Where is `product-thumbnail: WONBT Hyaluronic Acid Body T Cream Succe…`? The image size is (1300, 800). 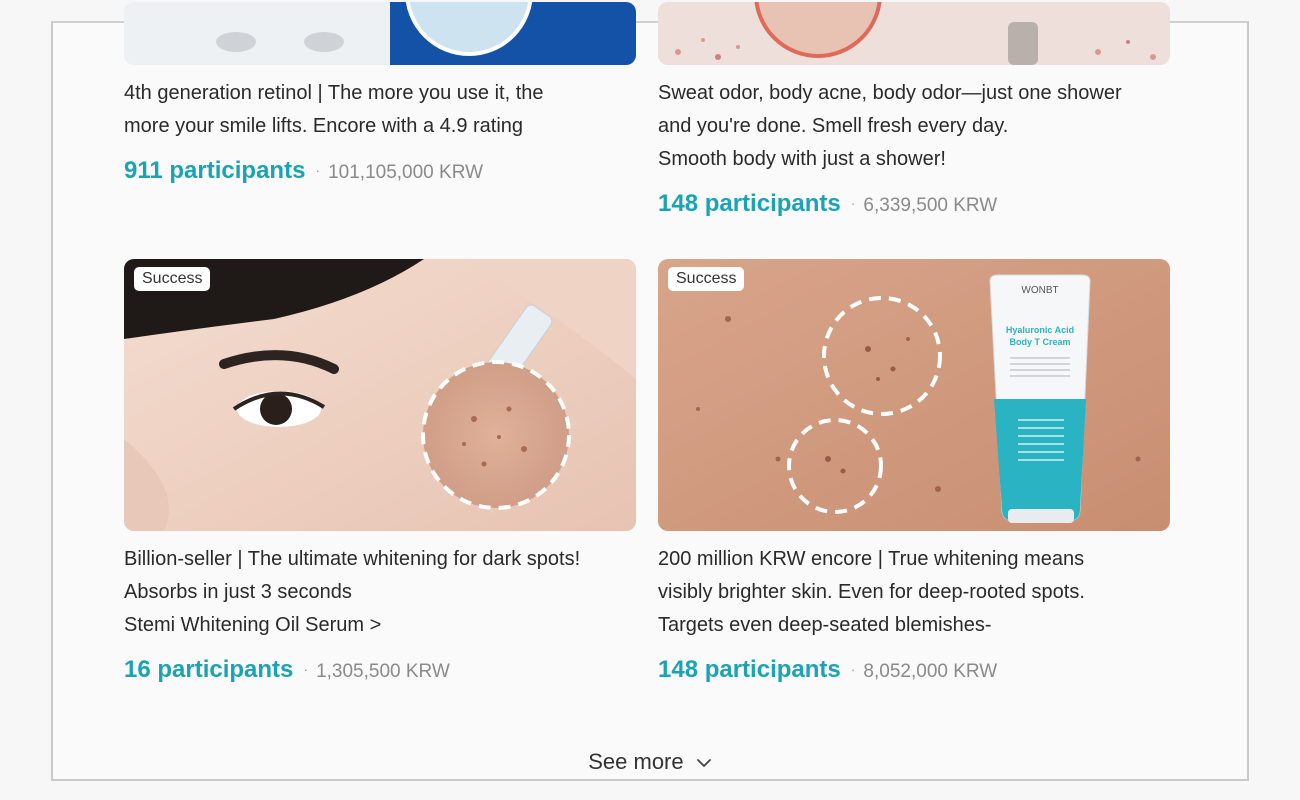 product-thumbnail: WONBT Hyaluronic Acid Body T Cream Succe… is located at coordinates (914, 395).